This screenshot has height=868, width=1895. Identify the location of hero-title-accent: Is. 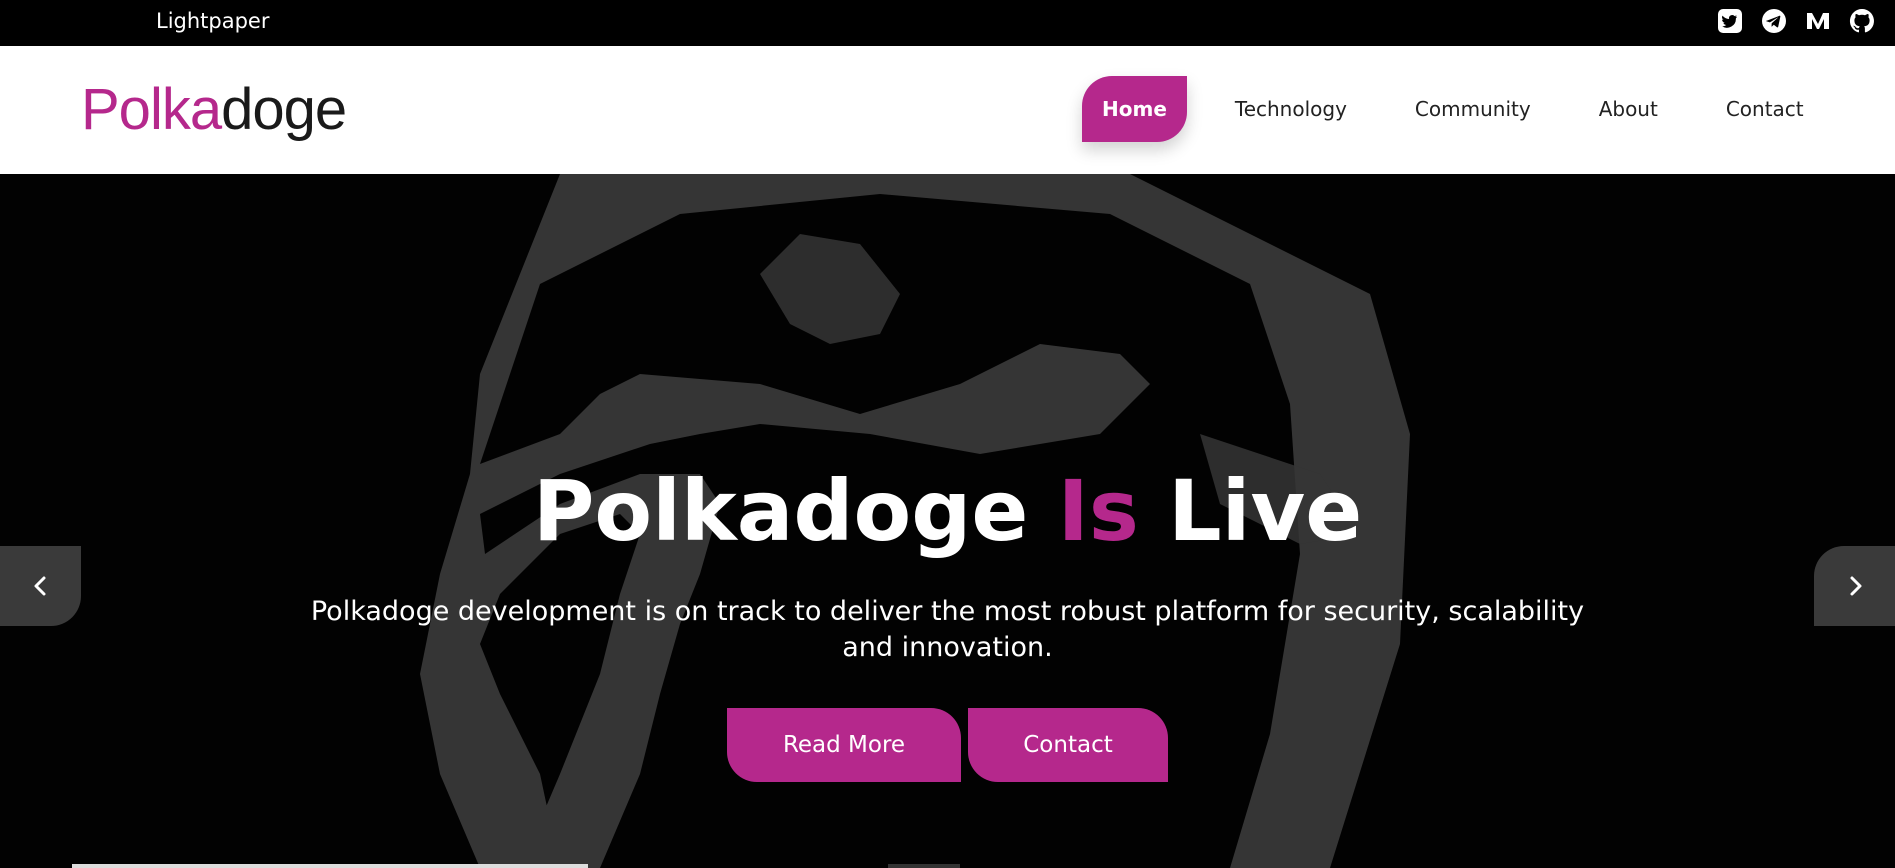
(1098, 511).